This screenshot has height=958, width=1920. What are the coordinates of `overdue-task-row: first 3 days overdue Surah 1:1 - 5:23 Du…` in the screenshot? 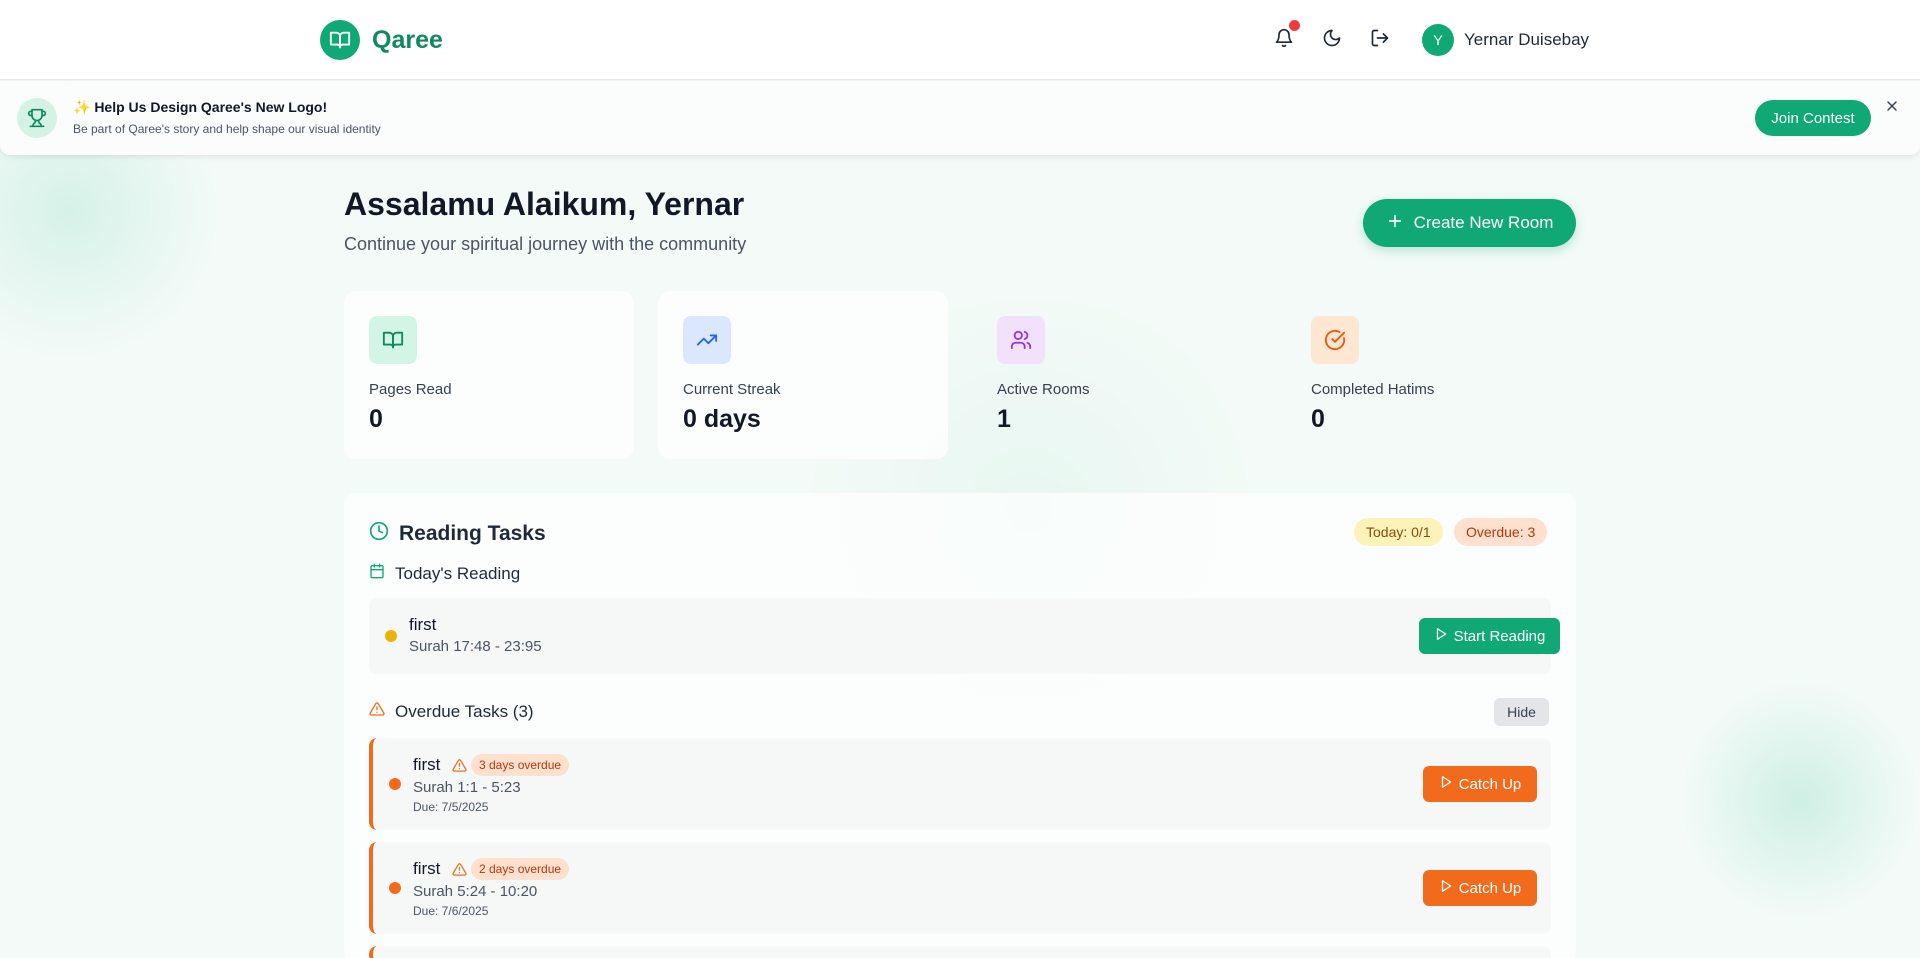 It's located at (960, 784).